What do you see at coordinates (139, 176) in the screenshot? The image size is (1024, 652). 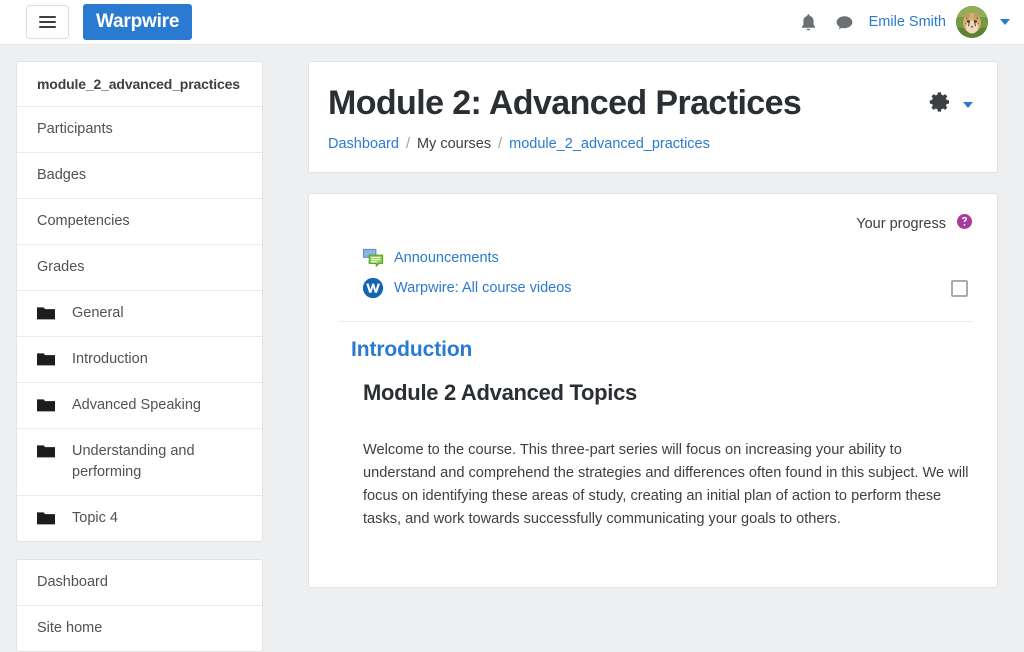 I see `sidebar-item-badges: Badges` at bounding box center [139, 176].